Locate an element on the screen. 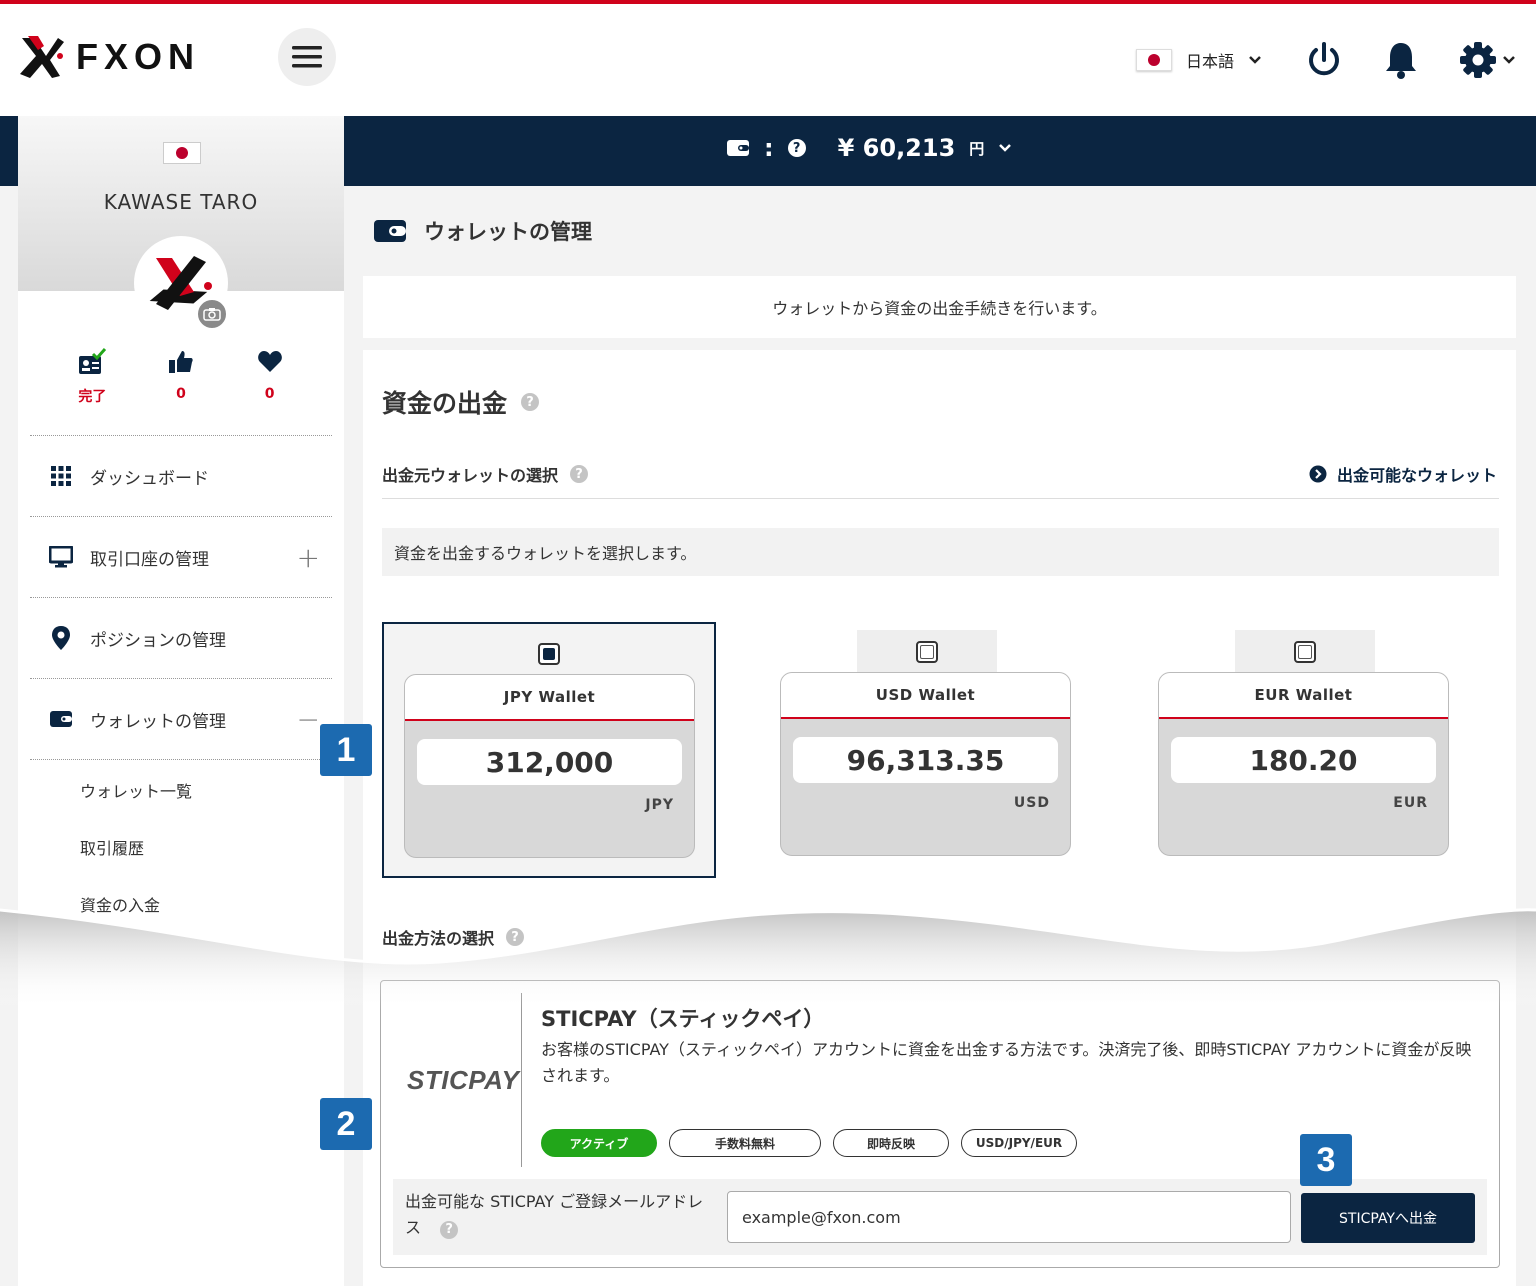  available-wallets-label: 出金可能なウォレット is located at coordinates (1416, 475).